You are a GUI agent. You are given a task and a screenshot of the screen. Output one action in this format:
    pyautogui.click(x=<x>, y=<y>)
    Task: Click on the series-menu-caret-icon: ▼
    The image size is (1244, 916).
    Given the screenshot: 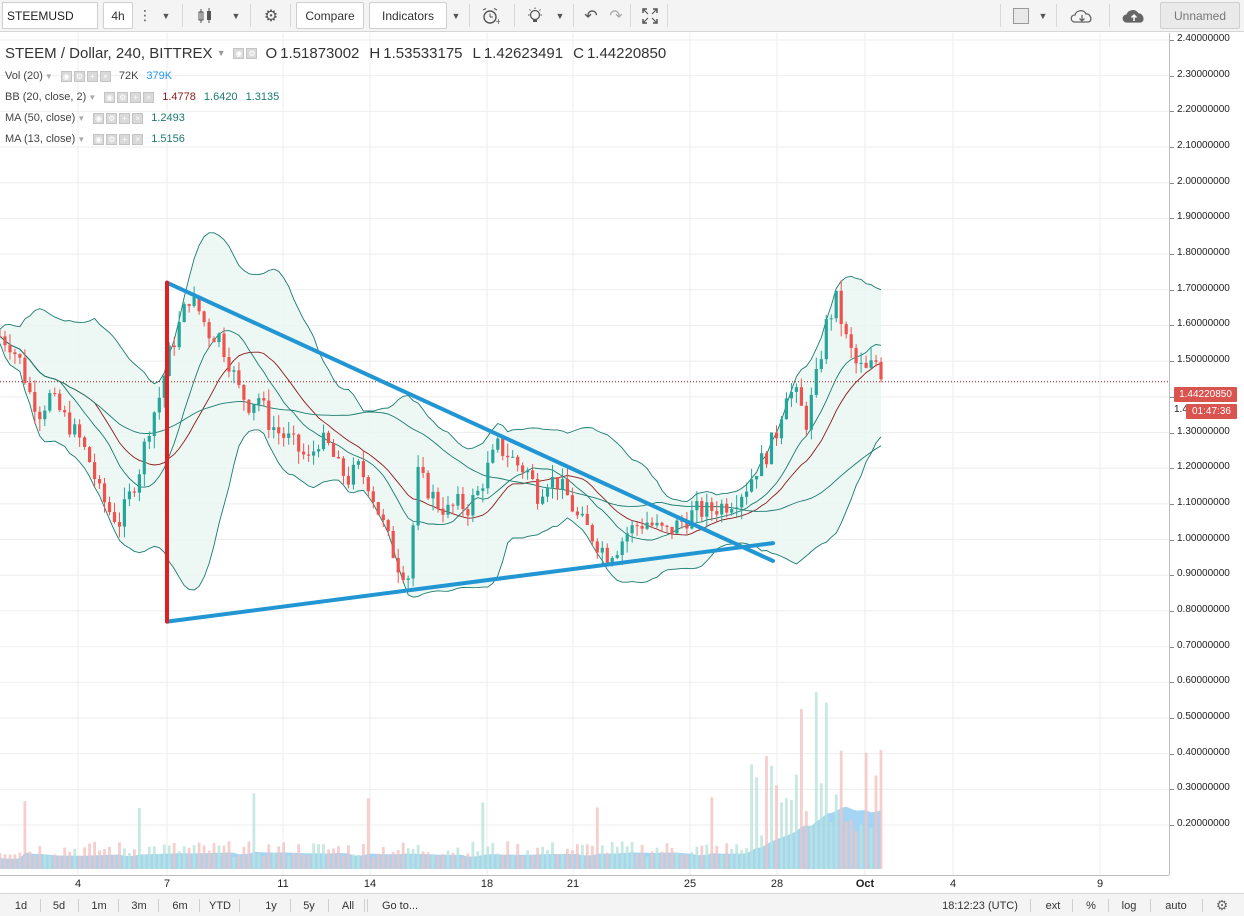 What is the action you would take?
    pyautogui.click(x=221, y=53)
    